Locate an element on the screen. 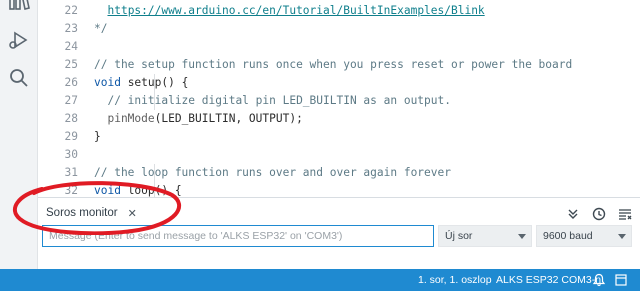  board-status: ALKS ESP32 COM3-n is located at coordinates (548, 280).